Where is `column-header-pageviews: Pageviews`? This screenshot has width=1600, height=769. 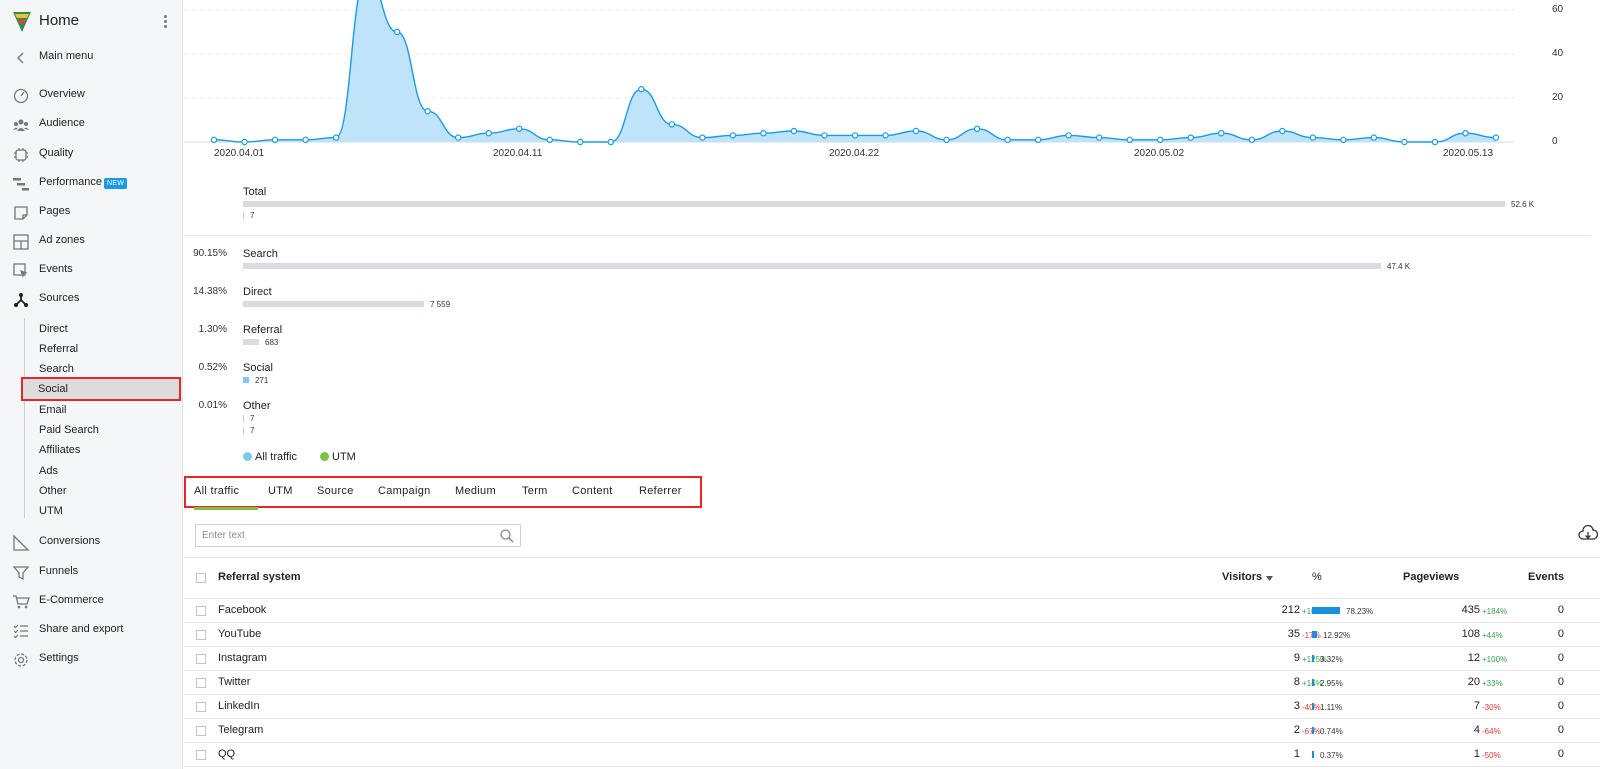 column-header-pageviews: Pageviews is located at coordinates (1431, 577).